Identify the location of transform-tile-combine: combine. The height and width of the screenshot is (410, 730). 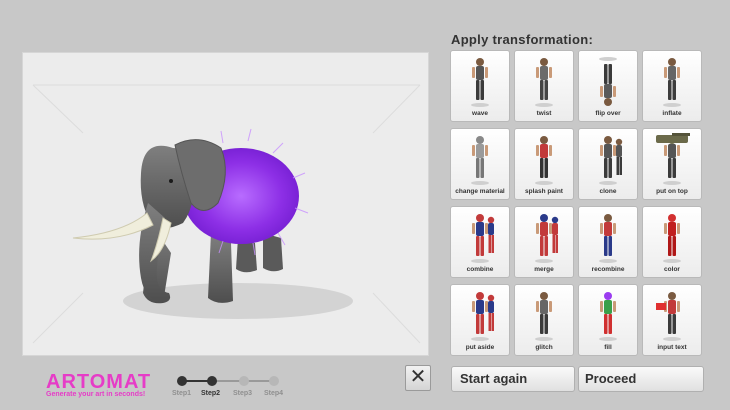
(480, 242).